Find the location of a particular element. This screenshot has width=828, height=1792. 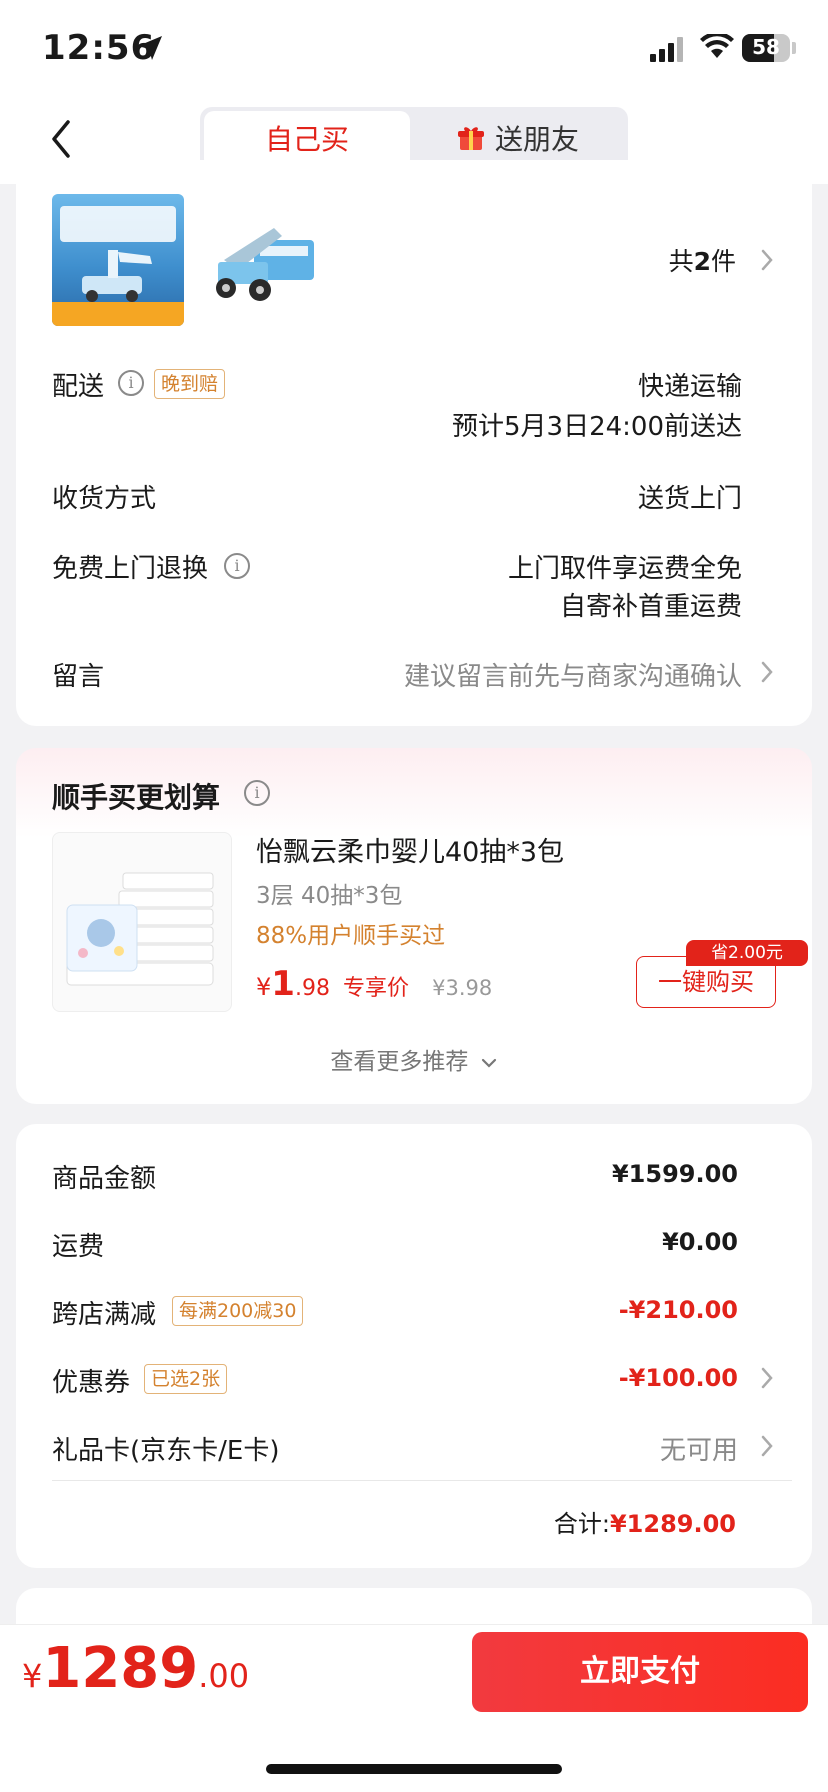

shipping-fee-label: 运费 is located at coordinates (78, 1247).